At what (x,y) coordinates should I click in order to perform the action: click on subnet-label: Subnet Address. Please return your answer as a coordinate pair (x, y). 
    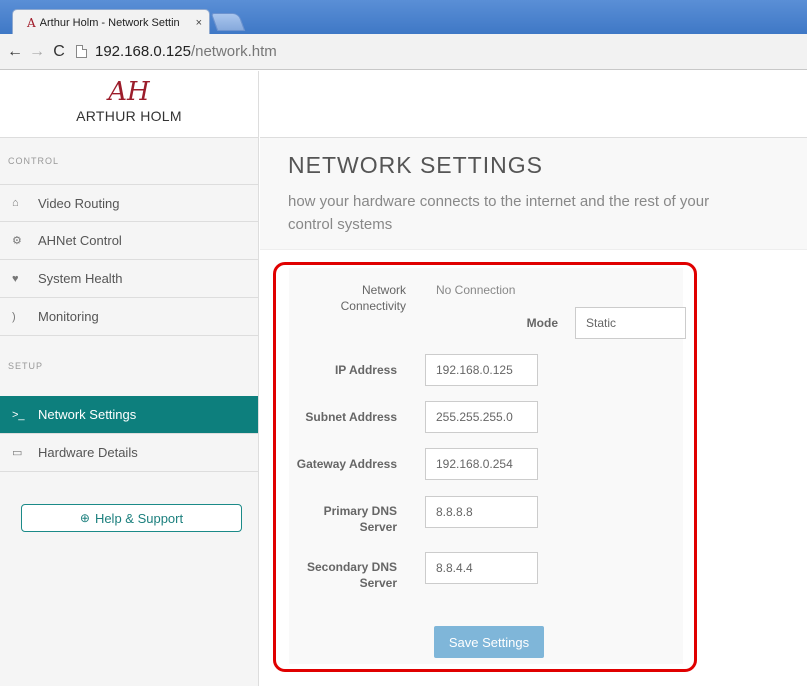
    Looking at the image, I should click on (351, 417).